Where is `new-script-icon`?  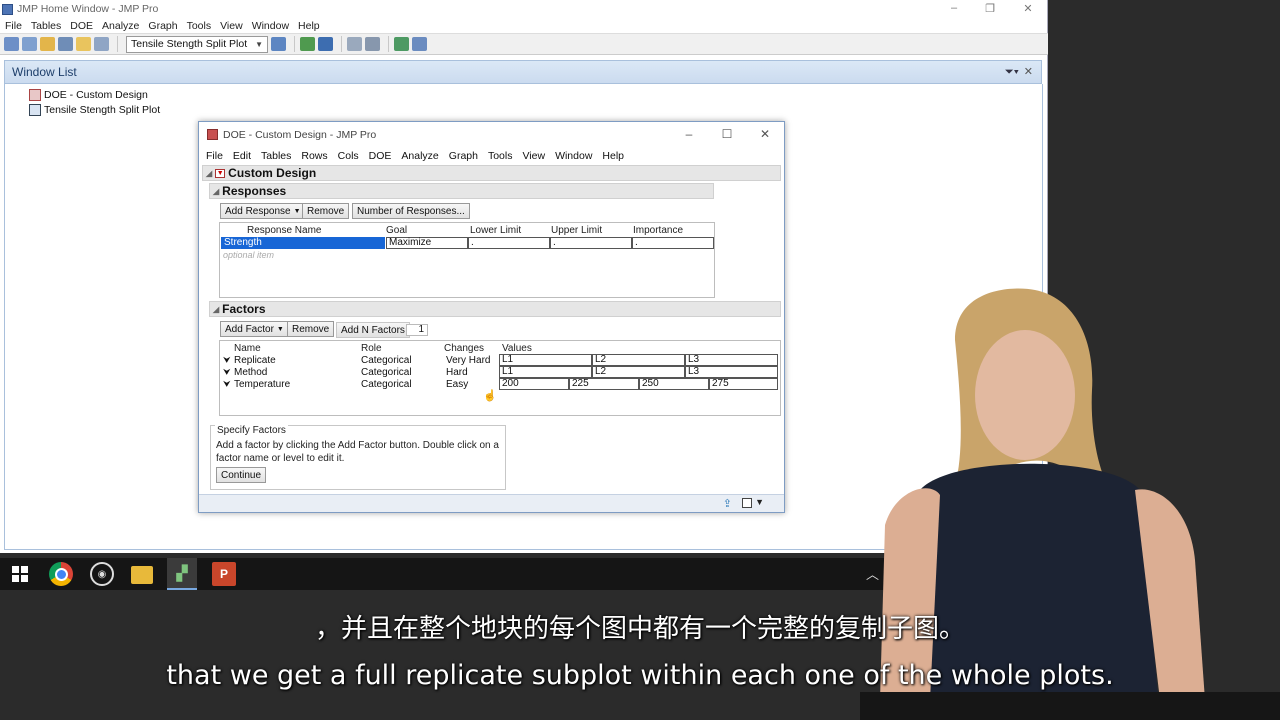 new-script-icon is located at coordinates (29, 44).